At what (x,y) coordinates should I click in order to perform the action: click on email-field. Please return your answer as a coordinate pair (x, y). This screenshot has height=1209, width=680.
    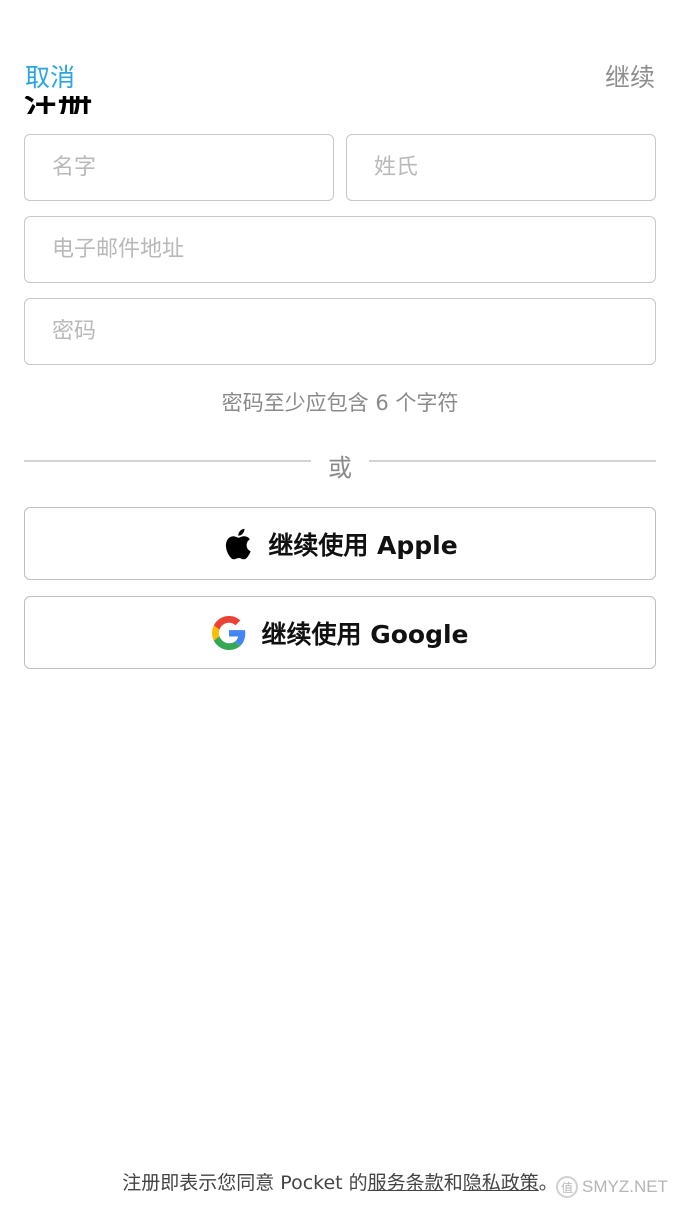
    Looking at the image, I should click on (340, 249).